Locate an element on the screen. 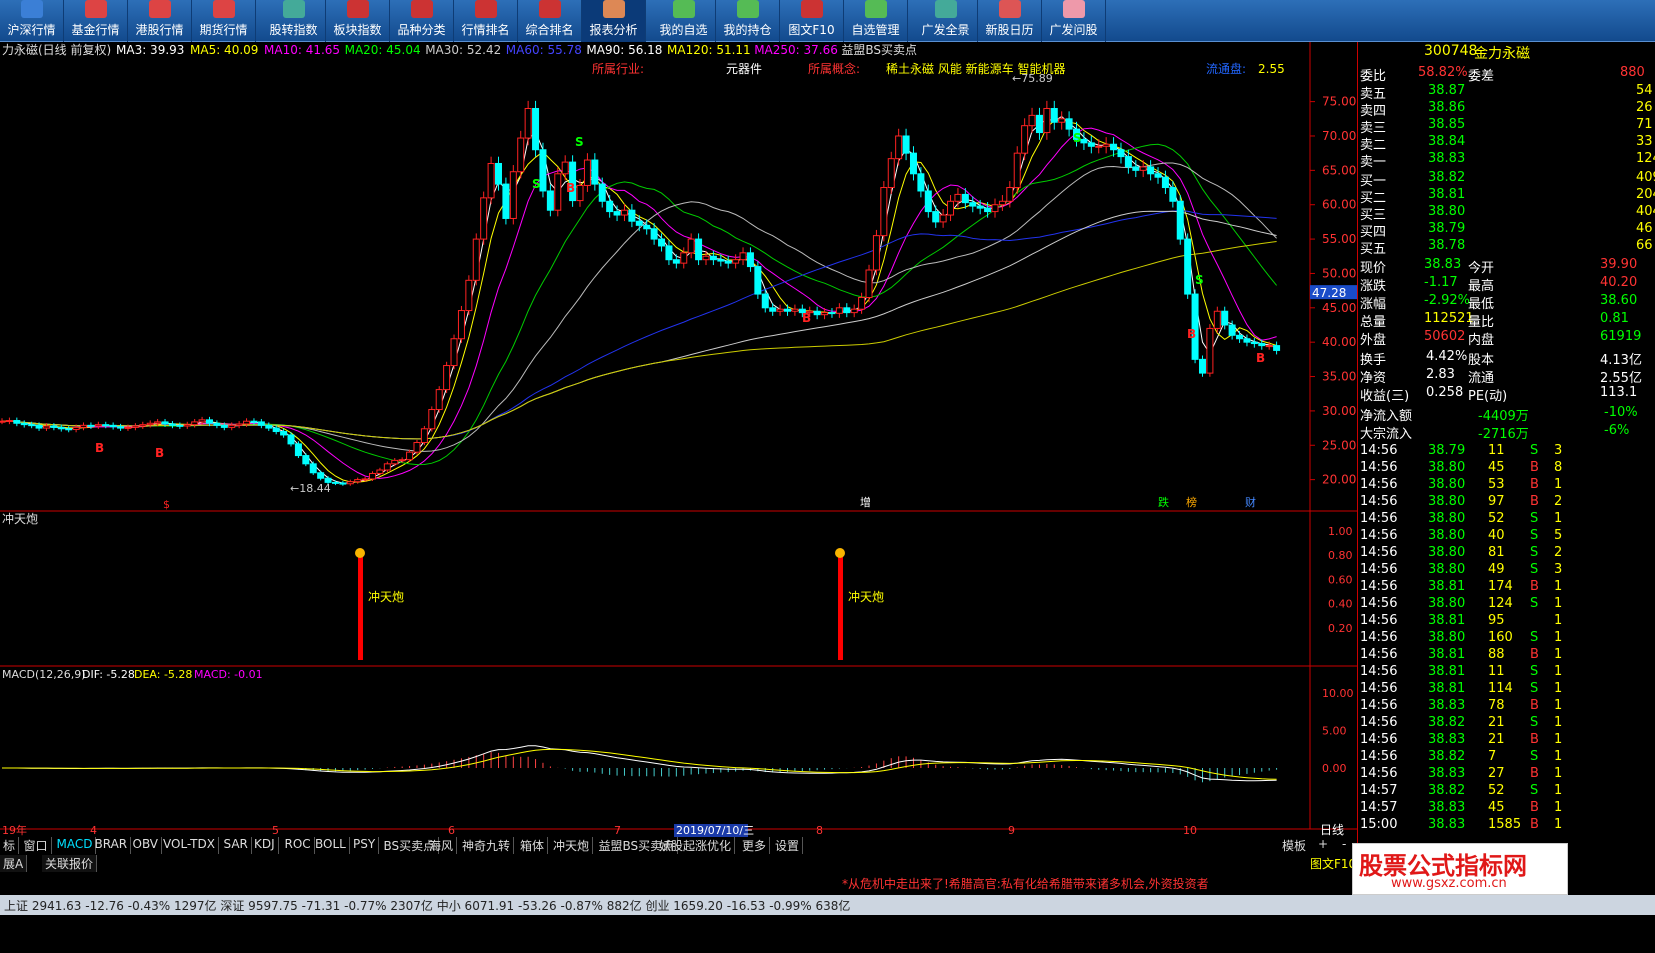 This screenshot has width=1655, height=953. flow-pct: -6% is located at coordinates (1617, 430).